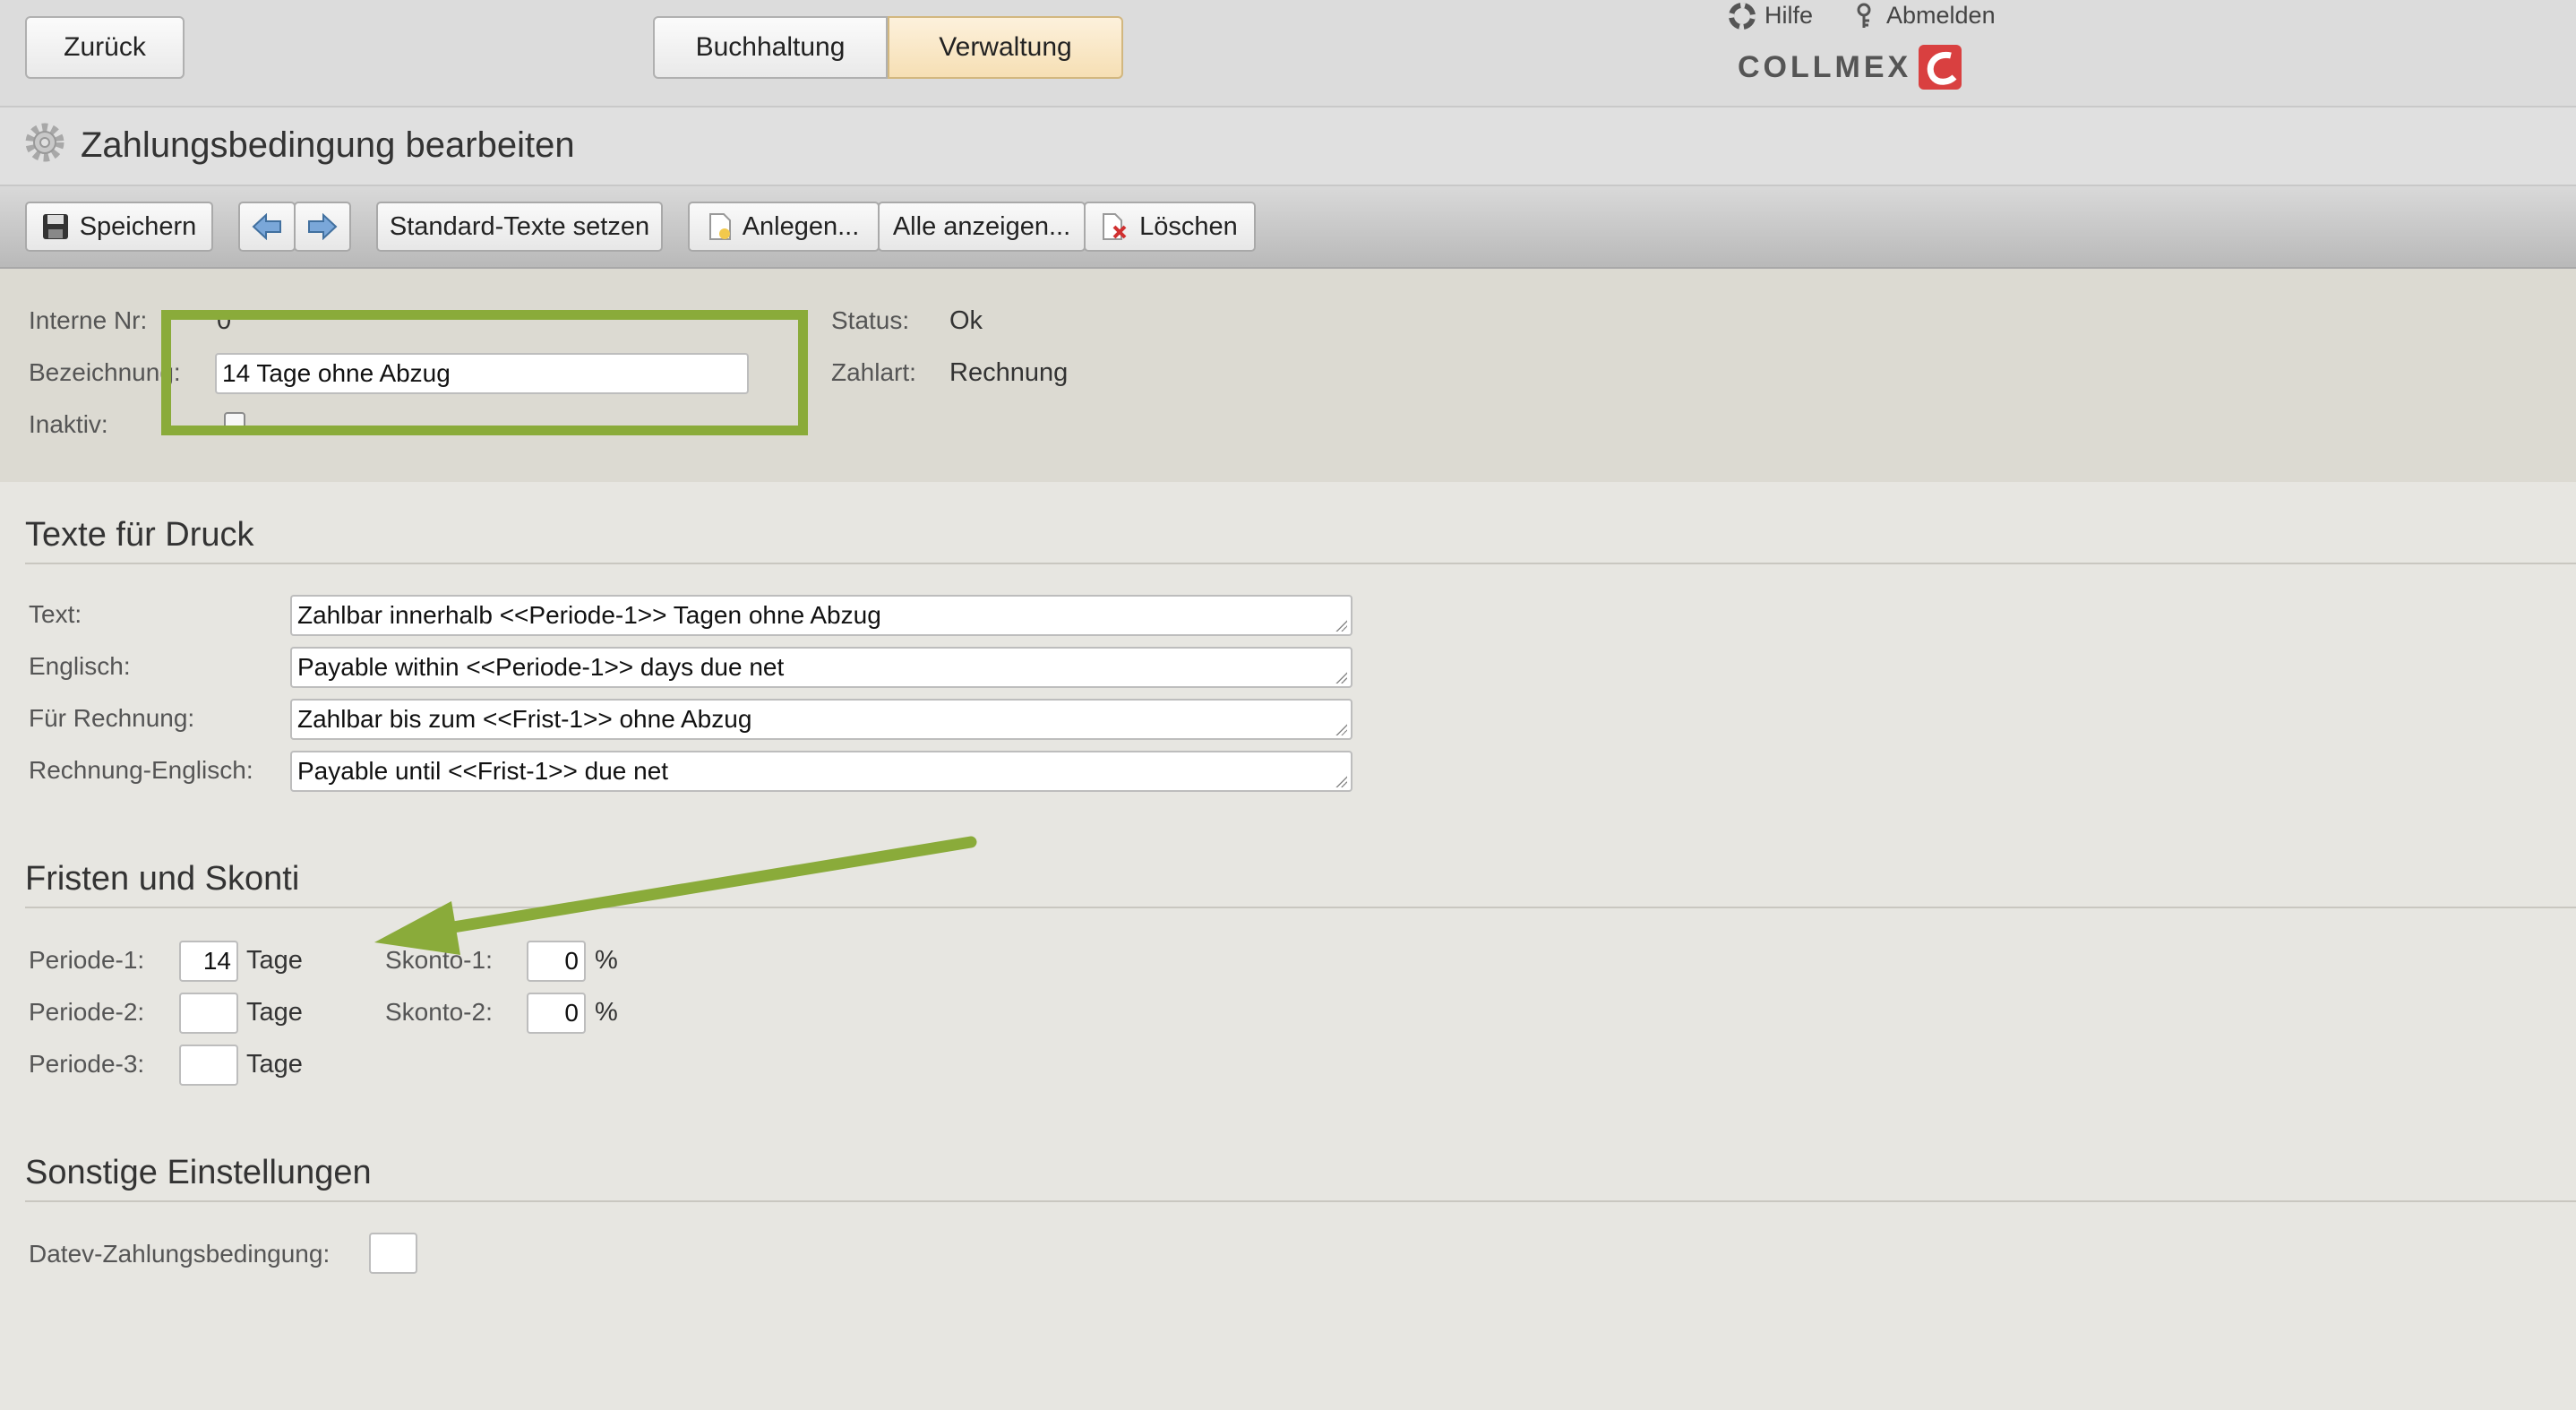  Describe the element at coordinates (208, 1065) in the screenshot. I see `period-3-field` at that location.